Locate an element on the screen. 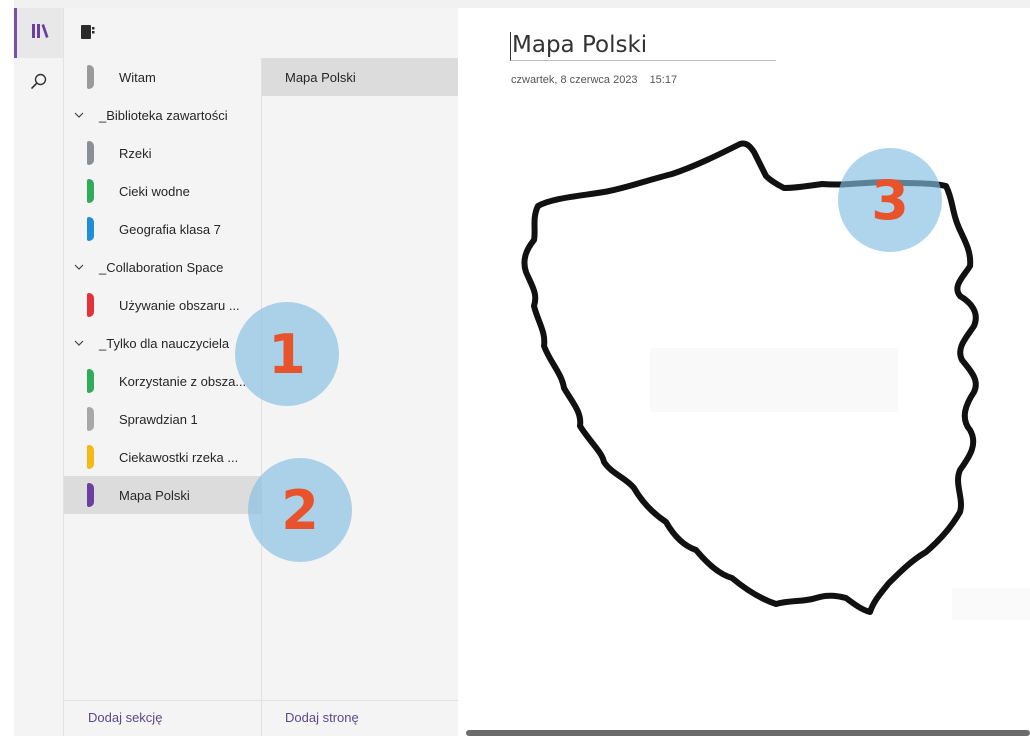  page-time: 15:17 is located at coordinates (663, 80).